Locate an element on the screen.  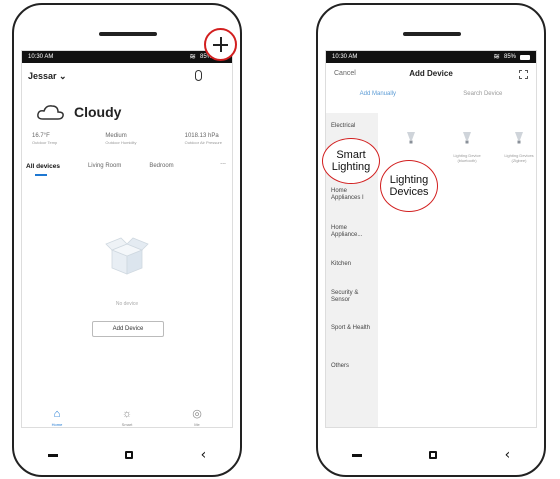
home-header: Jessar ⌄ is located at coordinates (127, 77).